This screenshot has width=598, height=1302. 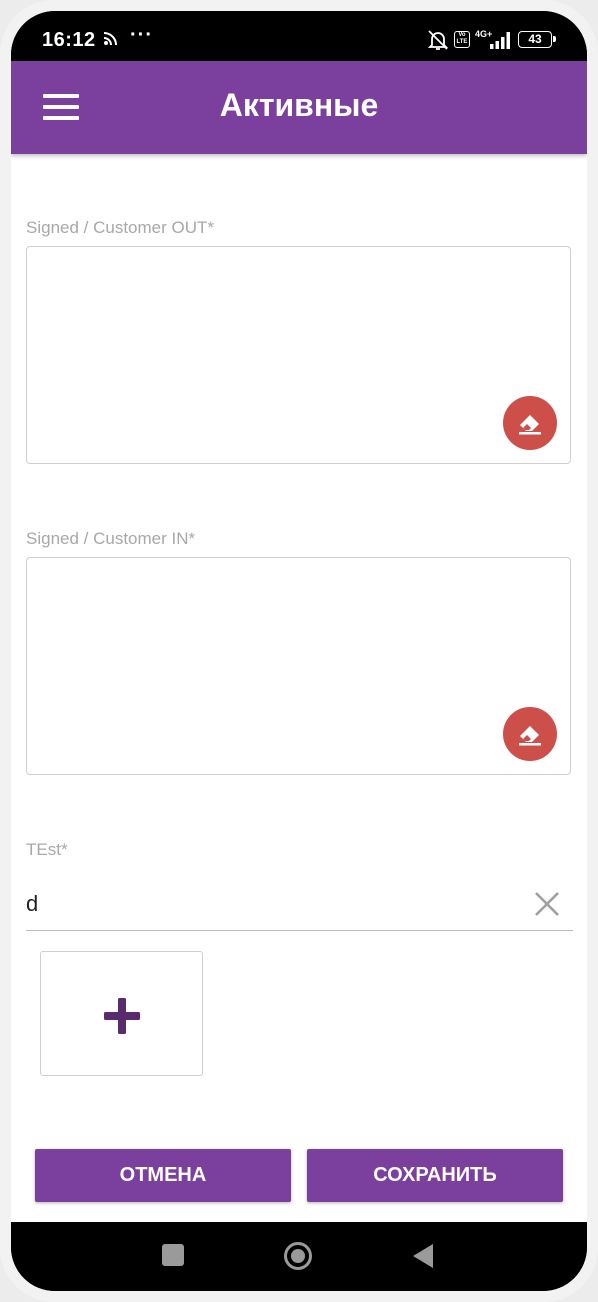 What do you see at coordinates (537, 39) in the screenshot?
I see `battery-icon: 43` at bounding box center [537, 39].